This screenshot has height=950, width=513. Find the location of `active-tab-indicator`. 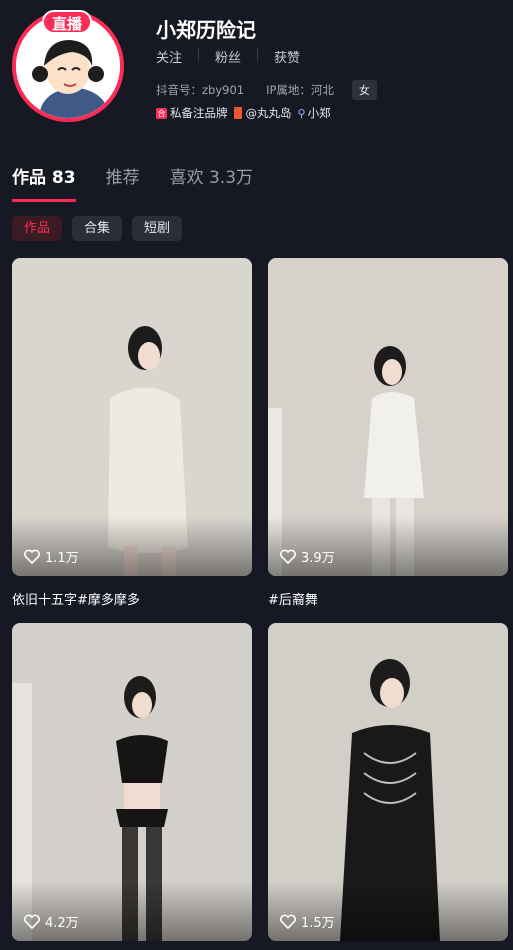

active-tab-indicator is located at coordinates (44, 200).